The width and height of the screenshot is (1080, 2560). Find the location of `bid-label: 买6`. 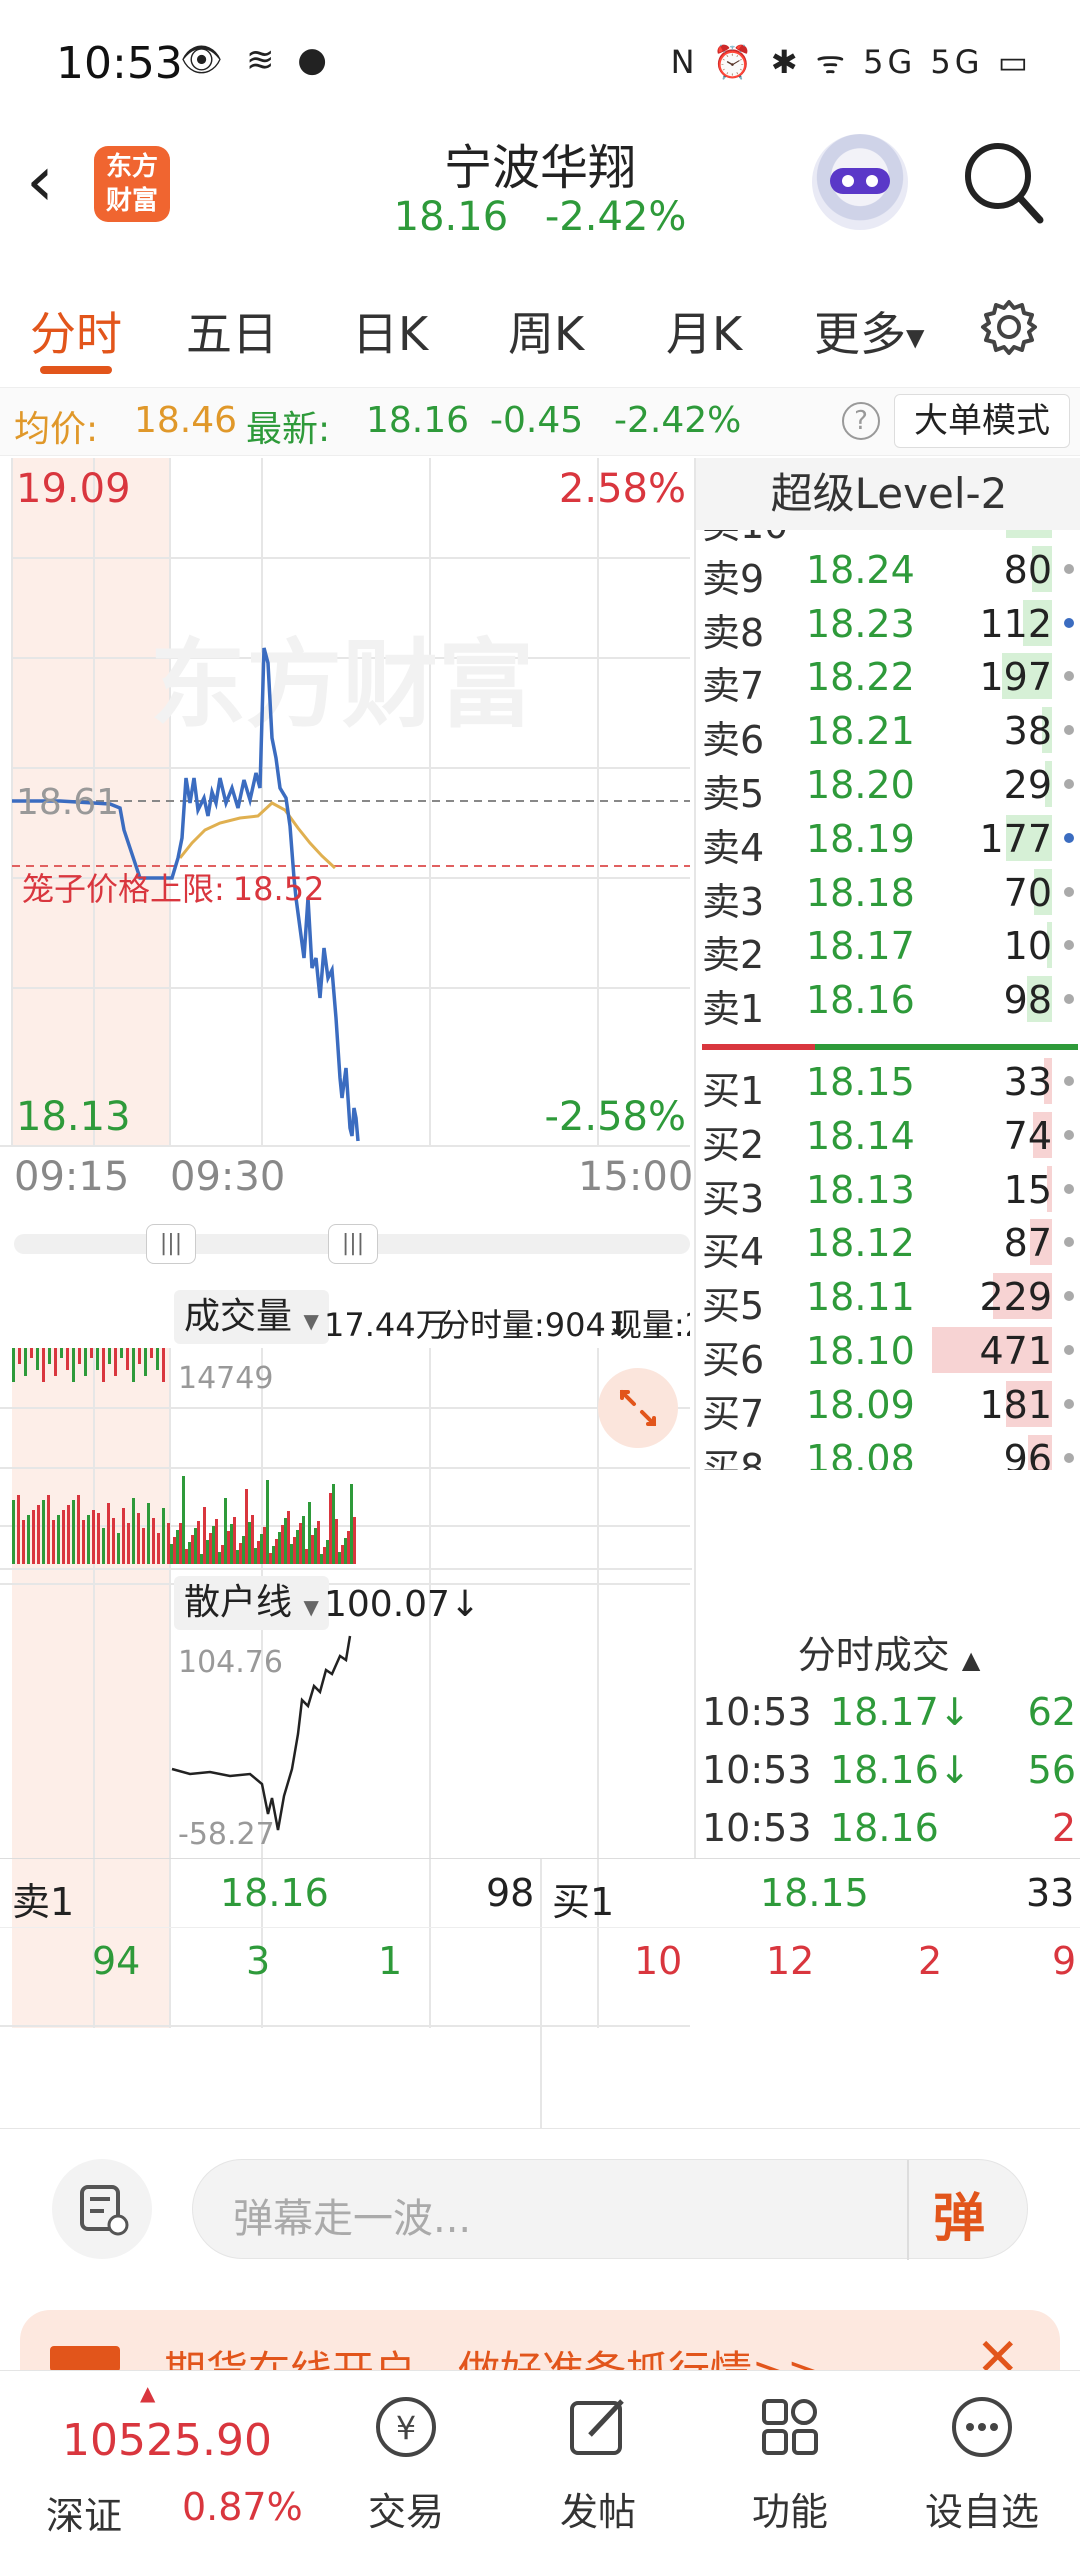

bid-label: 买6 is located at coordinates (733, 1360).